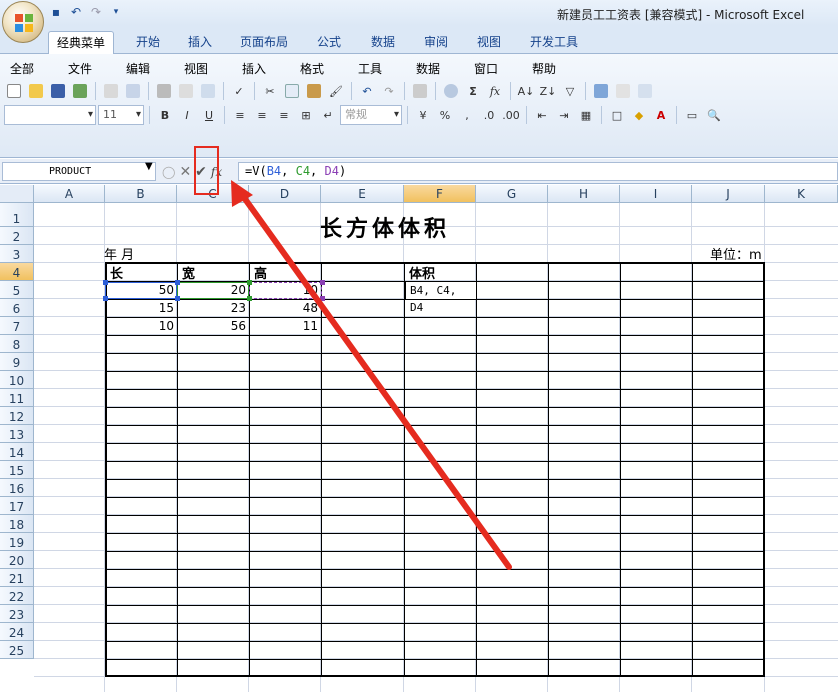  I want to click on row-header-10: 10, so click(17, 380).